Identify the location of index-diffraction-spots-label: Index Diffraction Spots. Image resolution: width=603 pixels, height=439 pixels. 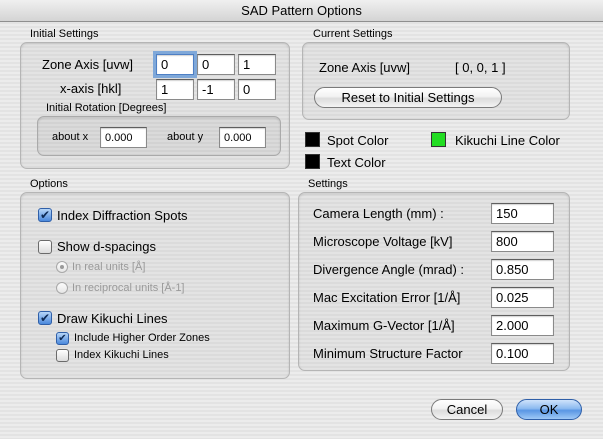
(122, 215).